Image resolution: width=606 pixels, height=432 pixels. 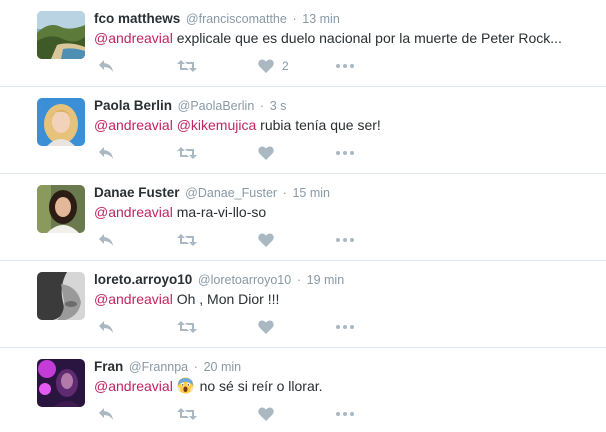 I want to click on screenname: @Frannpa, so click(x=158, y=367).